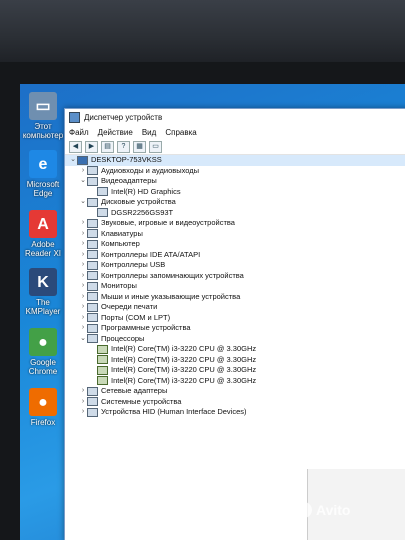 This screenshot has height=540, width=405. Describe the element at coordinates (304, 510) in the screenshot. I see `avito-logo-icon` at that location.